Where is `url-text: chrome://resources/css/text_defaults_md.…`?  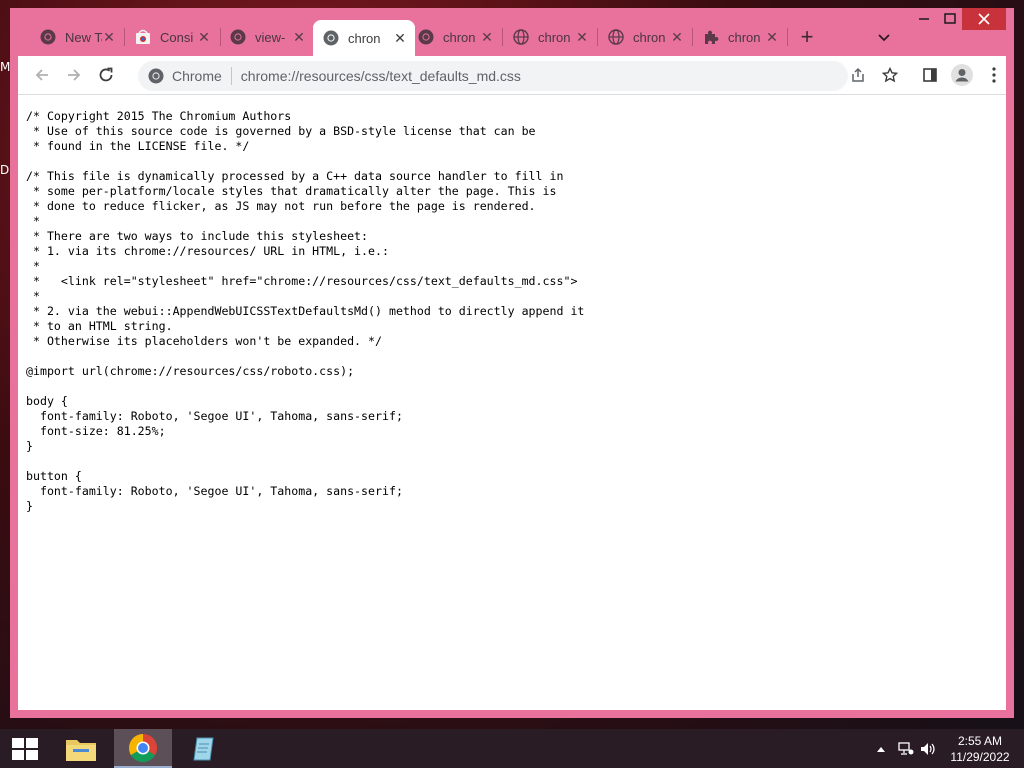 url-text: chrome://resources/css/text_defaults_md.… is located at coordinates (381, 76).